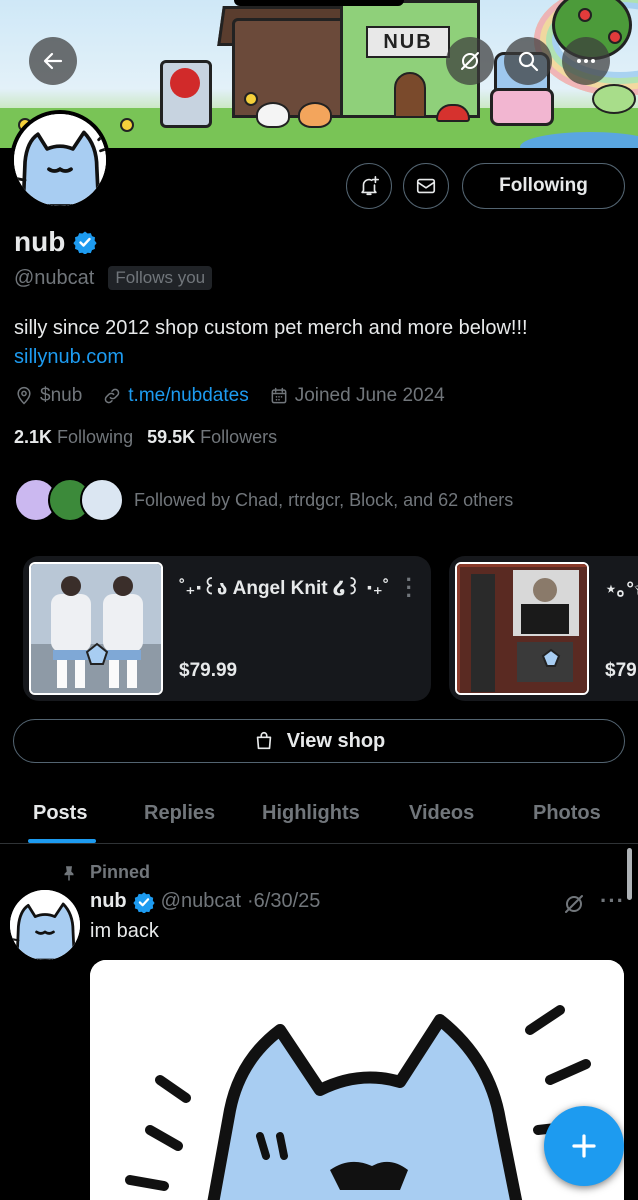 This screenshot has width=638, height=1200. Describe the element at coordinates (612, 901) in the screenshot. I see `post-more-icon: ···` at that location.